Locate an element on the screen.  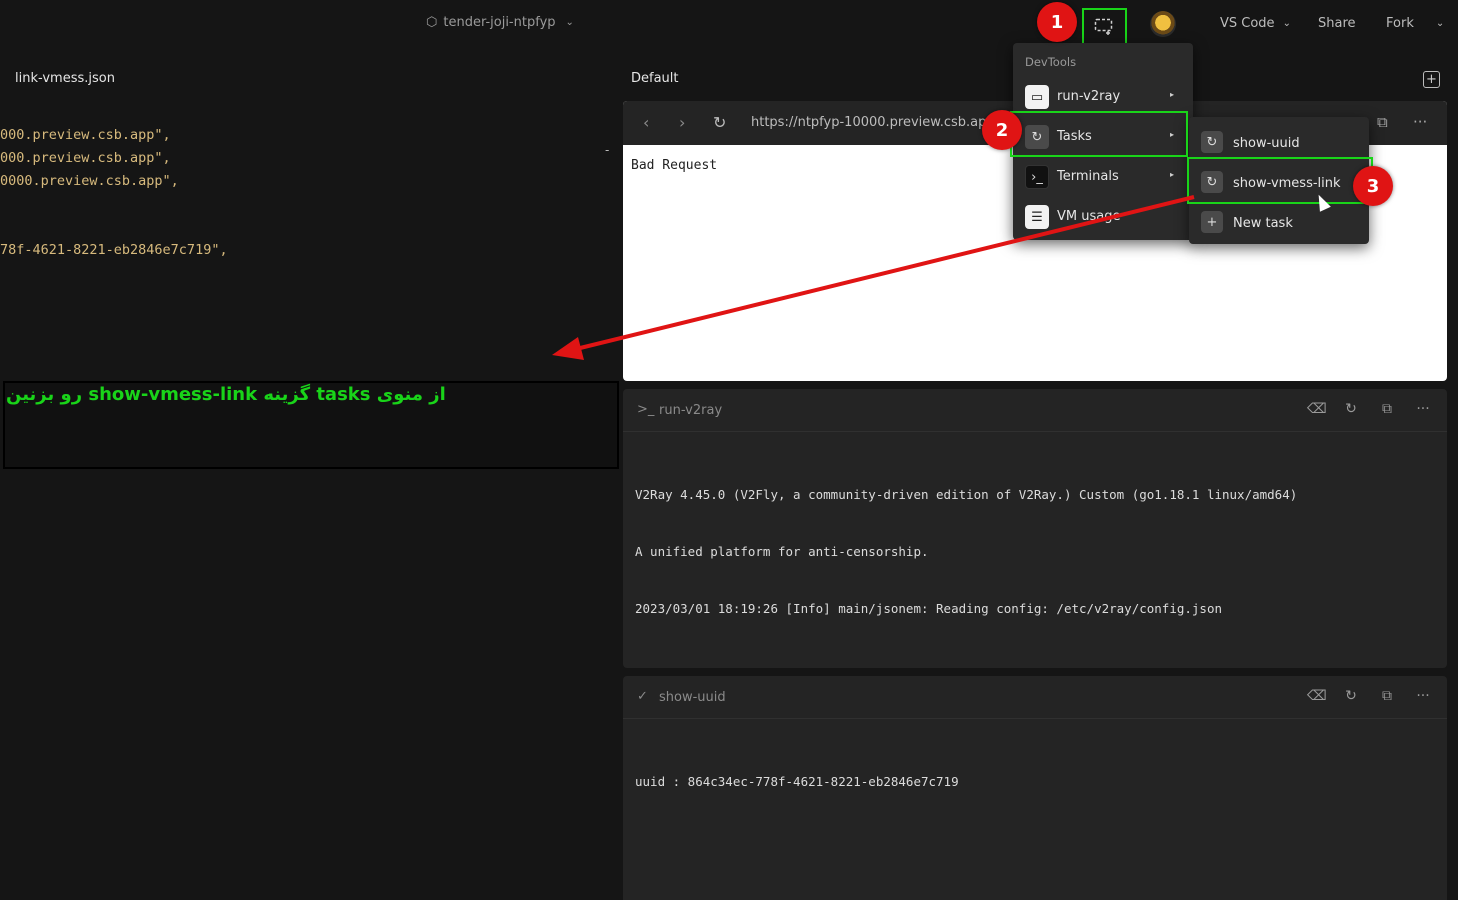
pane-title: Default is located at coordinates (655, 78).